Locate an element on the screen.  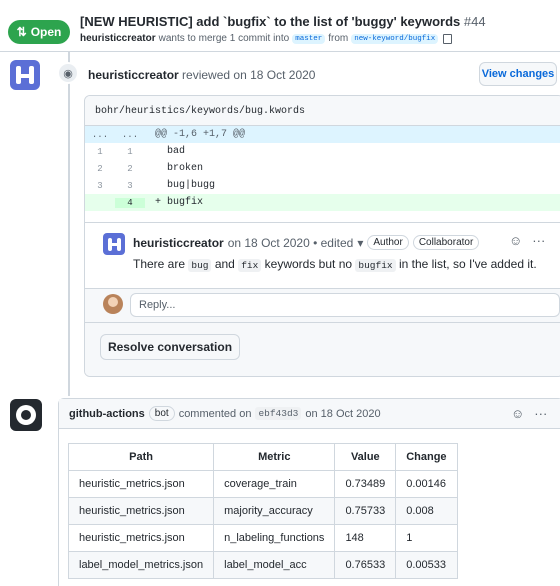
column-header: Metric is located at coordinates (274, 457).